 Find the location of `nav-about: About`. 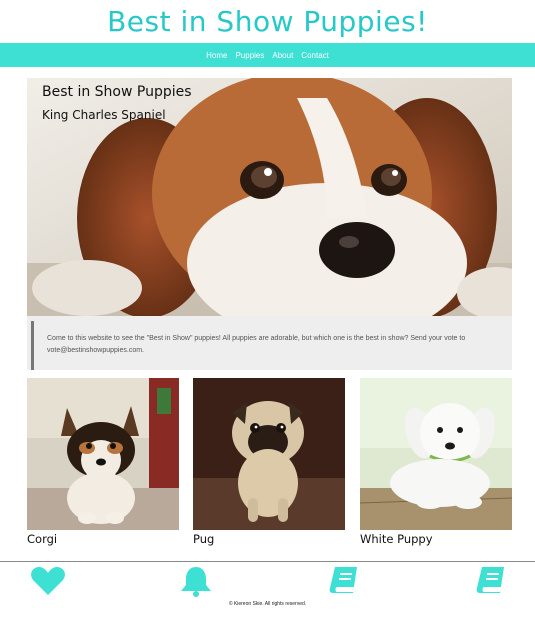

nav-about: About is located at coordinates (282, 55).